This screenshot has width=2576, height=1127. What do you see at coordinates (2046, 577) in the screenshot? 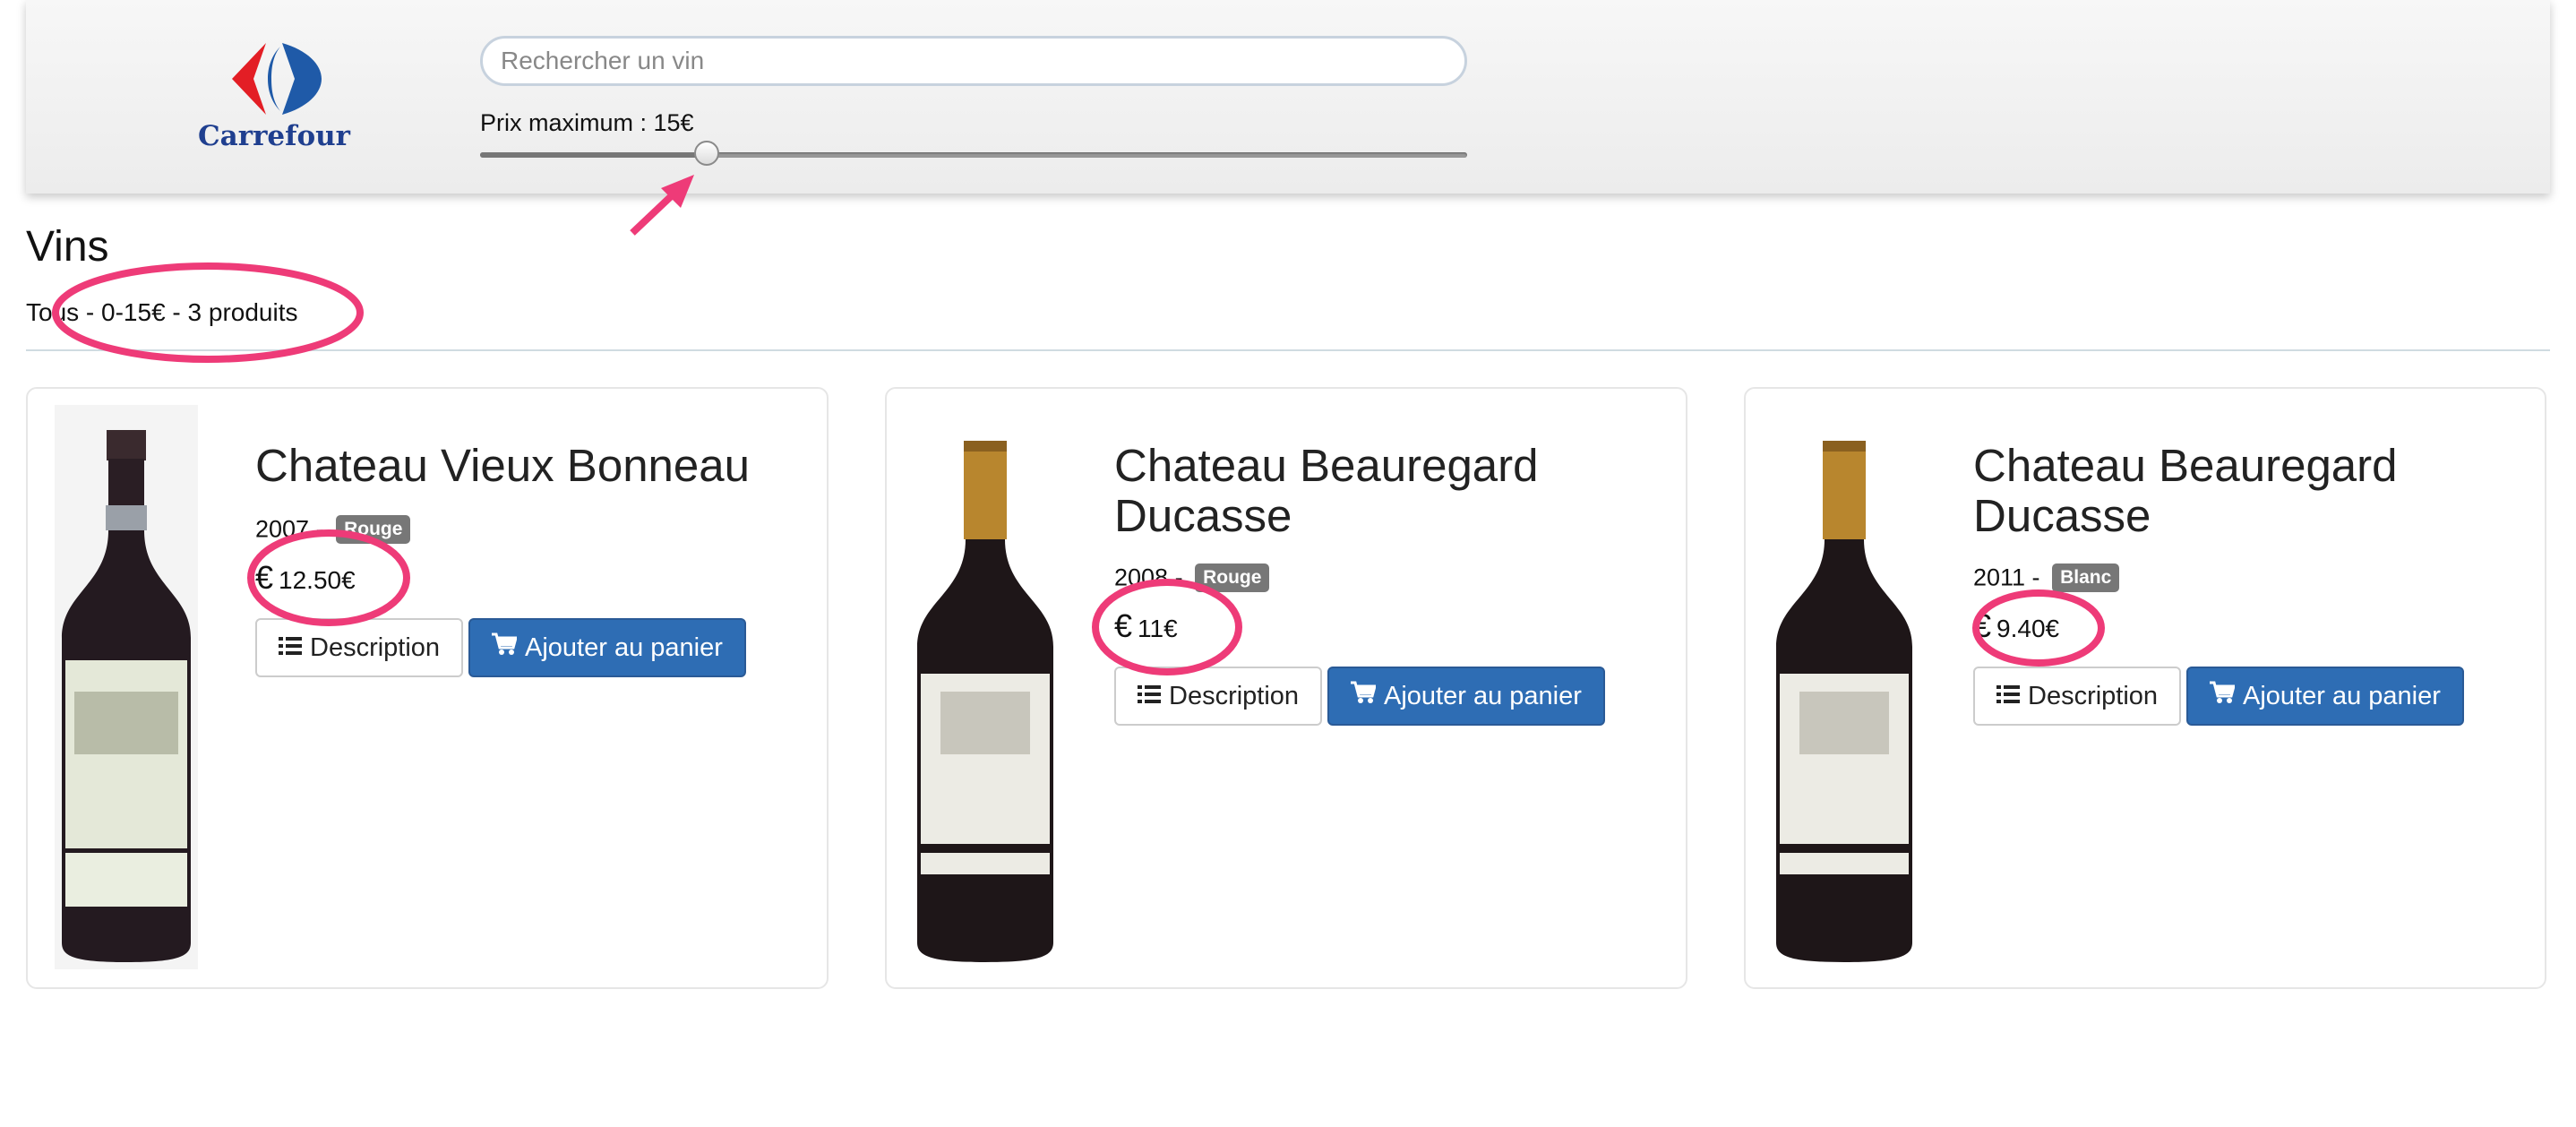
I see `product-info: 2011 - Blanc` at bounding box center [2046, 577].